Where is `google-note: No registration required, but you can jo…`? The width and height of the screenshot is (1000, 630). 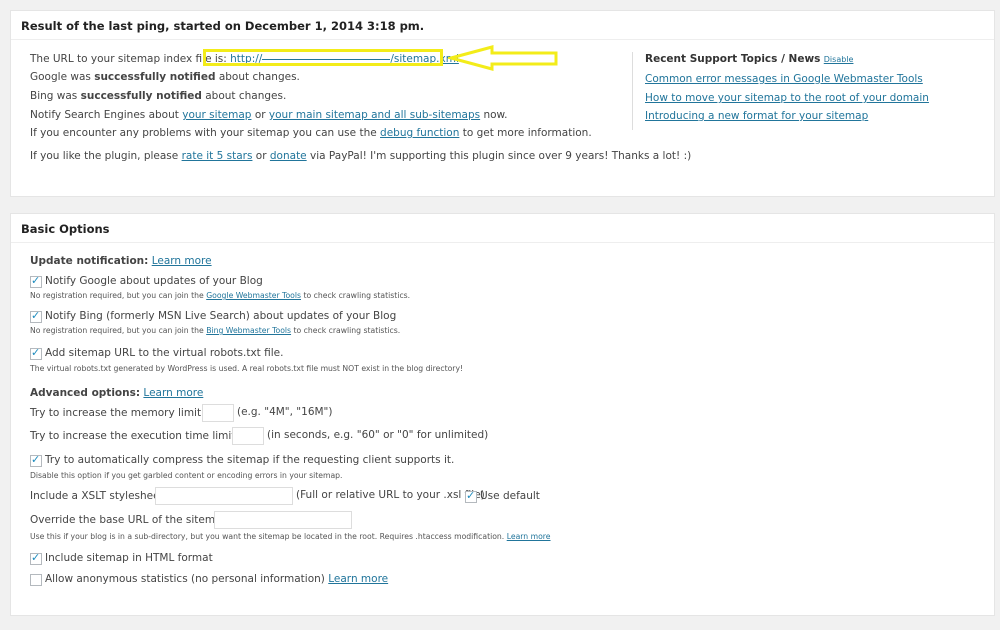
google-note: No registration required, but you can jo… is located at coordinates (220, 295).